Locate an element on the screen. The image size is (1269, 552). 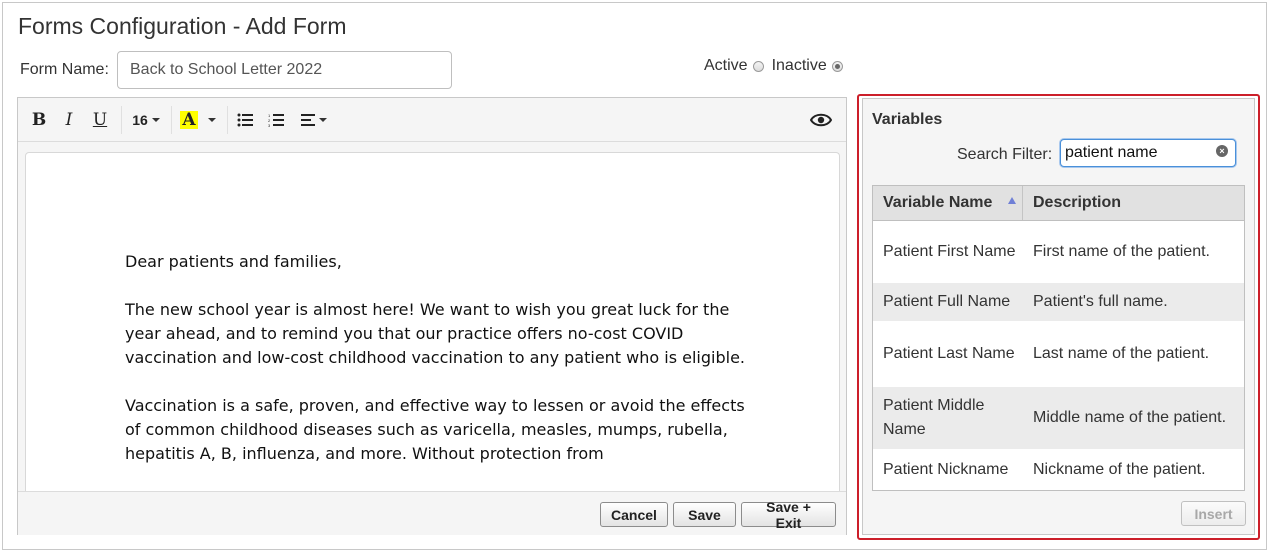
numbered-list-button: 123 is located at coordinates (276, 120).